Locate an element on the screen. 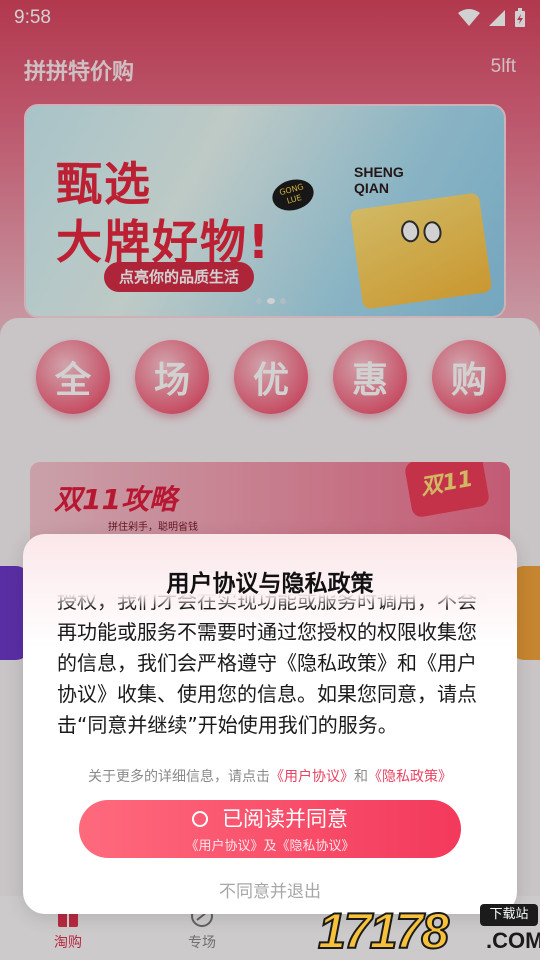  more-info-line: 关于更多的详细信息，请点击《用户协议》和《隐私政策》 is located at coordinates (270, 776).